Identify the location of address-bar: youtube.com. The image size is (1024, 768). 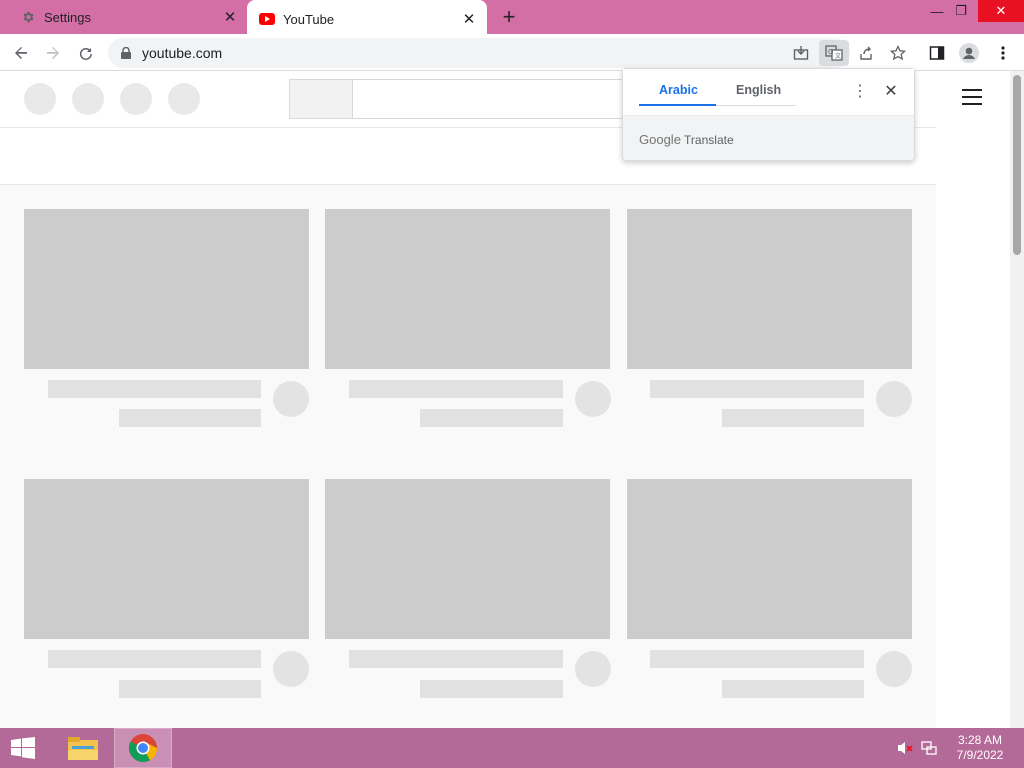
(479, 53).